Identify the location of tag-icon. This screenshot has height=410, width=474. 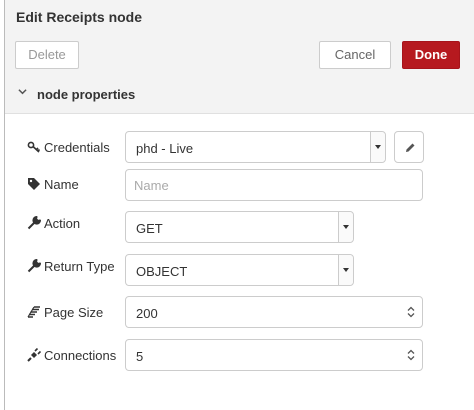
(34, 184).